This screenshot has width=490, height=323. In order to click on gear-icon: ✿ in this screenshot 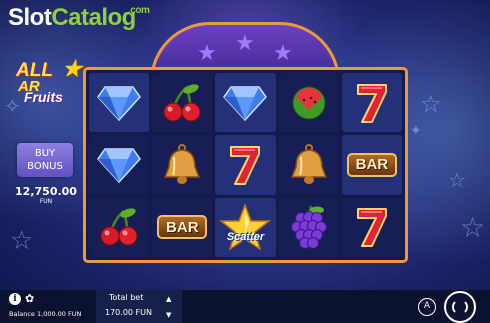, I will do `click(29, 299)`.